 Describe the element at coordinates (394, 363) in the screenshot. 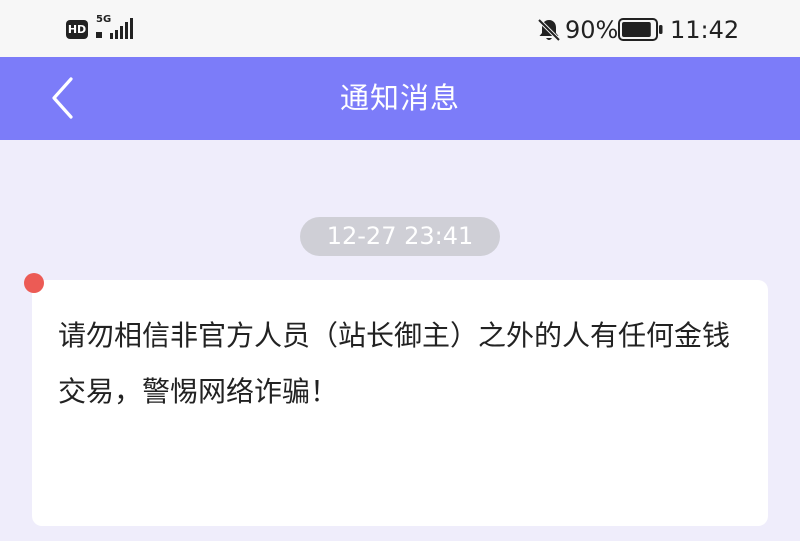

I see `message-text: 请勿相信非官方人员（站长御主）之外的人有任何金钱交易，警惕网络诈骗！` at that location.